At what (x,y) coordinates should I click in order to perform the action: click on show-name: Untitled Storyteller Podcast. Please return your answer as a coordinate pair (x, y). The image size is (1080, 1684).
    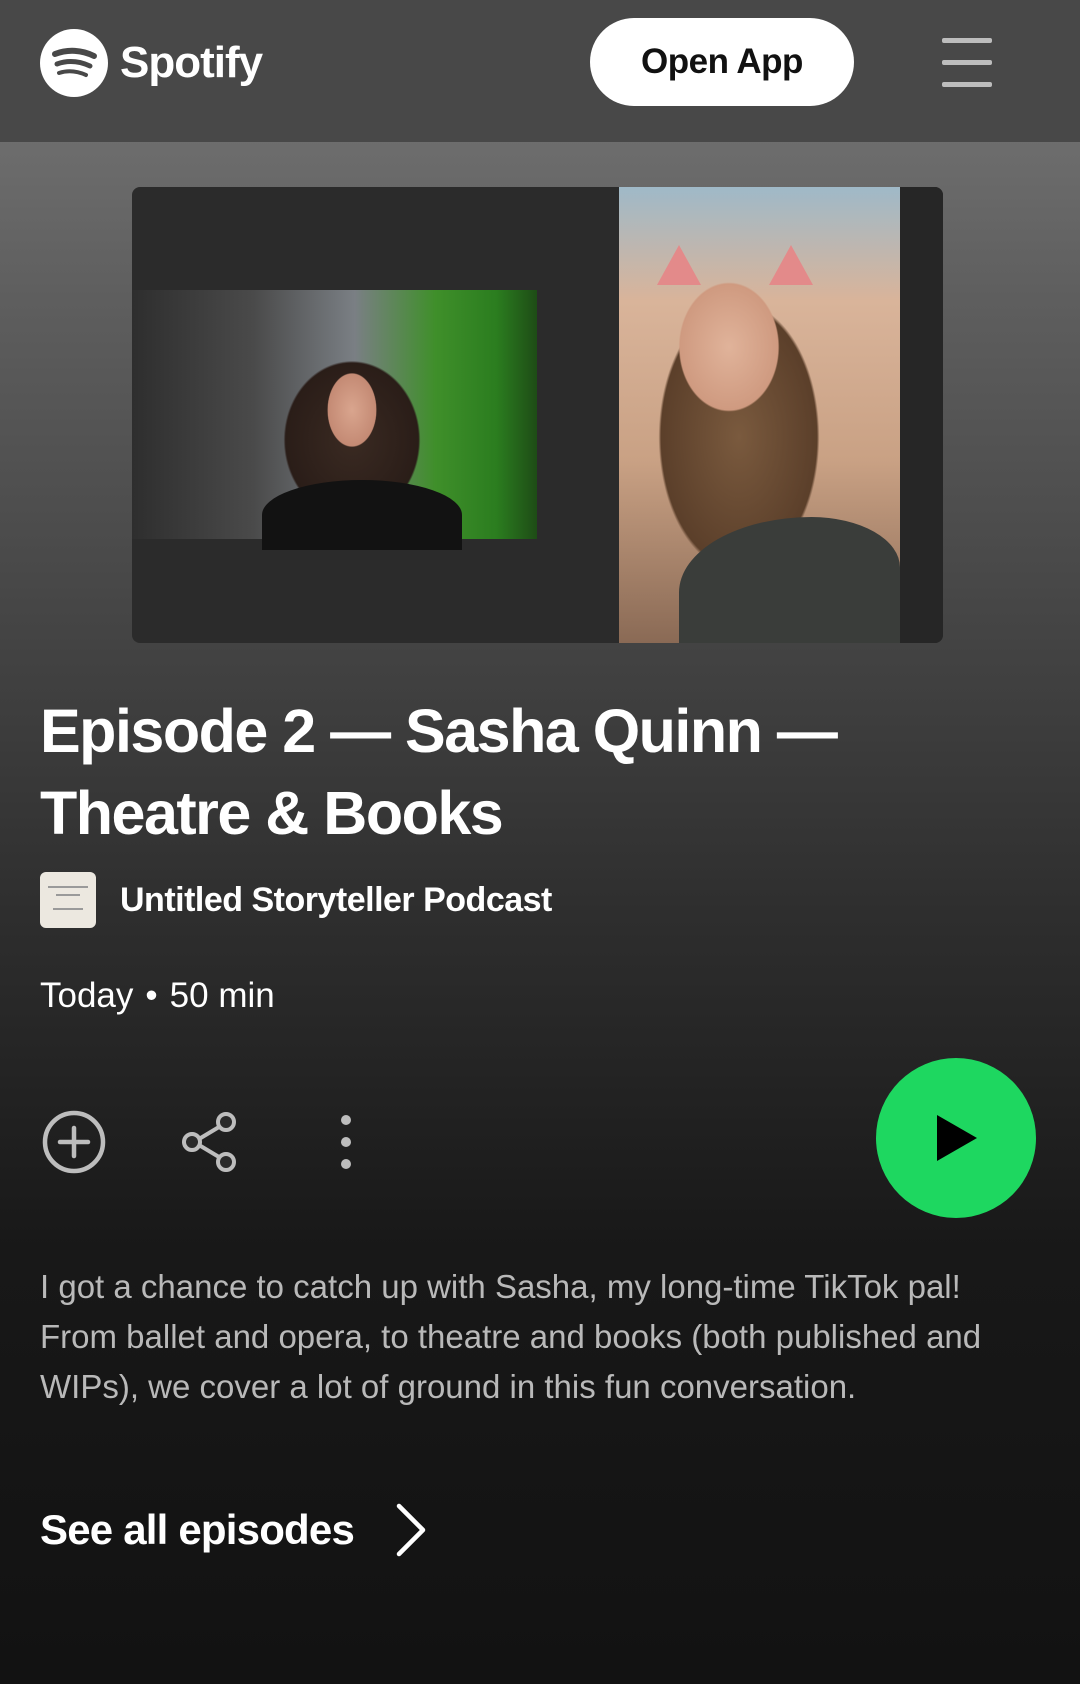
    Looking at the image, I should click on (336, 899).